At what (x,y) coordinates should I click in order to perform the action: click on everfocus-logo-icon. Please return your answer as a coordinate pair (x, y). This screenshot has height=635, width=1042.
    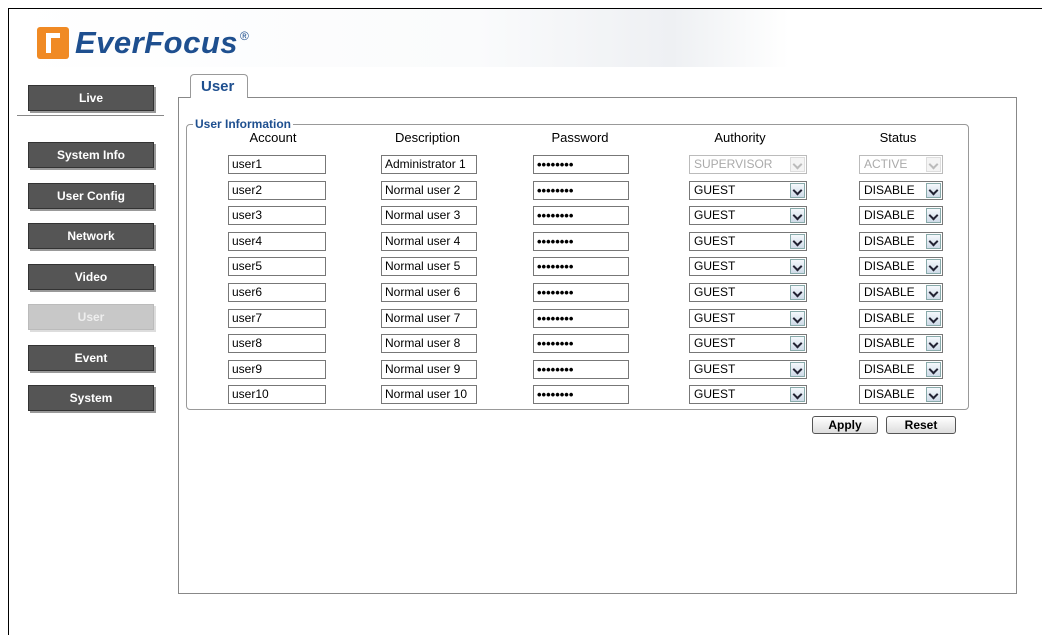
    Looking at the image, I should click on (53, 43).